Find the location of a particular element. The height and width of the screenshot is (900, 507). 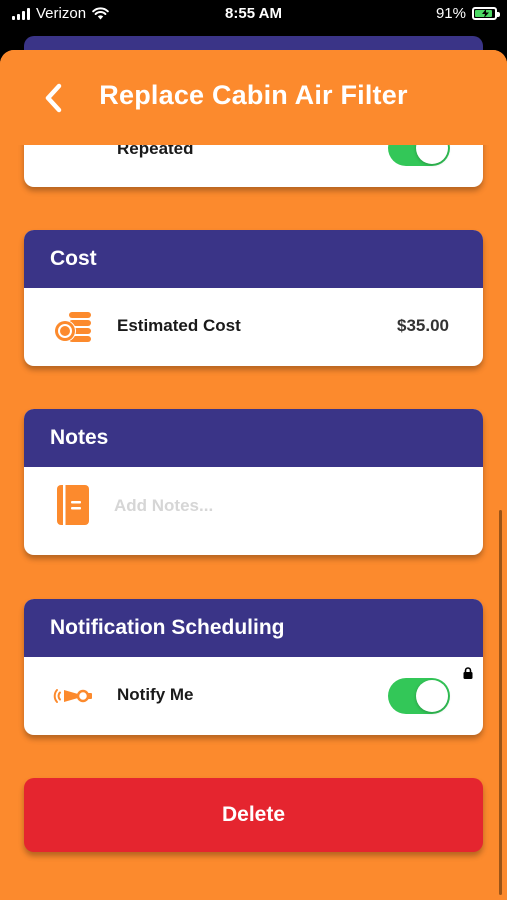

cost-card: Cost Estimated Cost $35.00 is located at coordinates (253, 298).